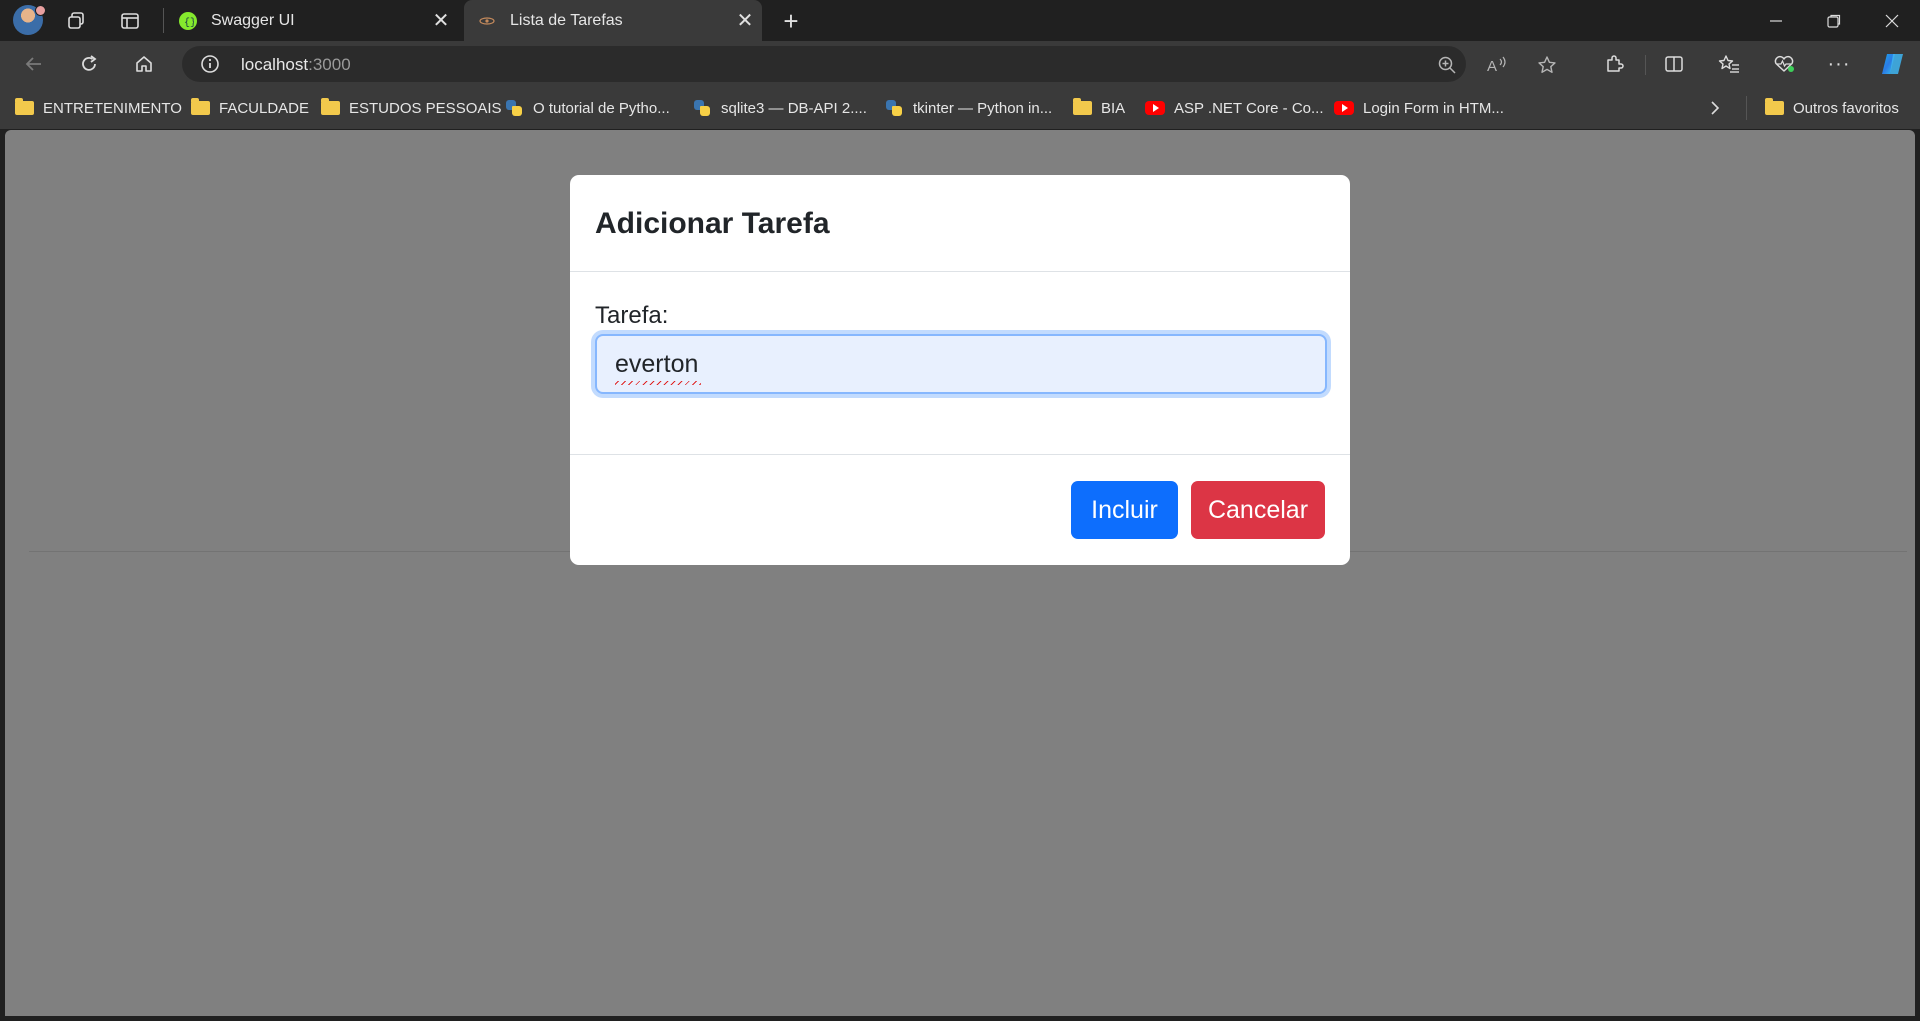 This screenshot has width=1920, height=1021. What do you see at coordinates (961, 364) in the screenshot?
I see `task-input` at bounding box center [961, 364].